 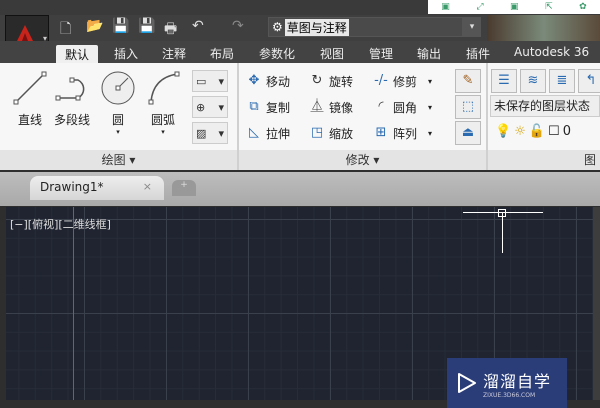 I want to click on move-icon: ✥, so click(x=254, y=80).